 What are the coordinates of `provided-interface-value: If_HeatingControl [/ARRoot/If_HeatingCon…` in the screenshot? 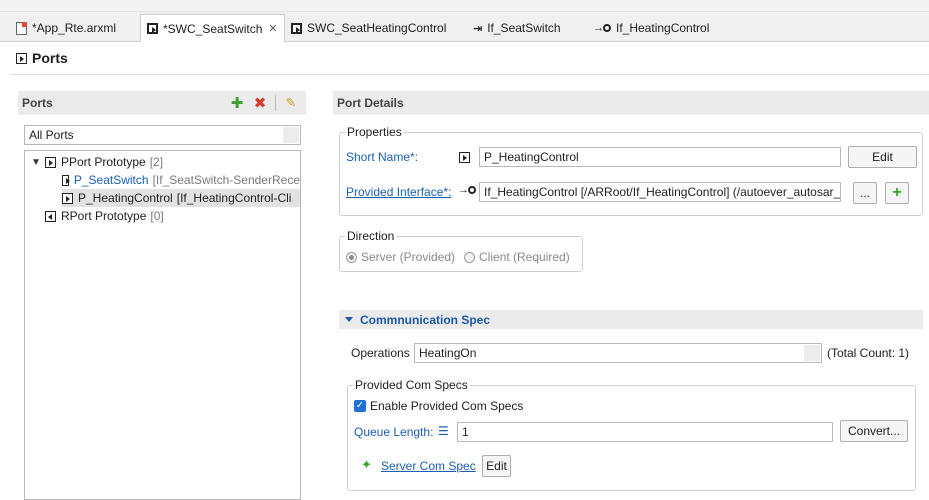 It's located at (662, 192).